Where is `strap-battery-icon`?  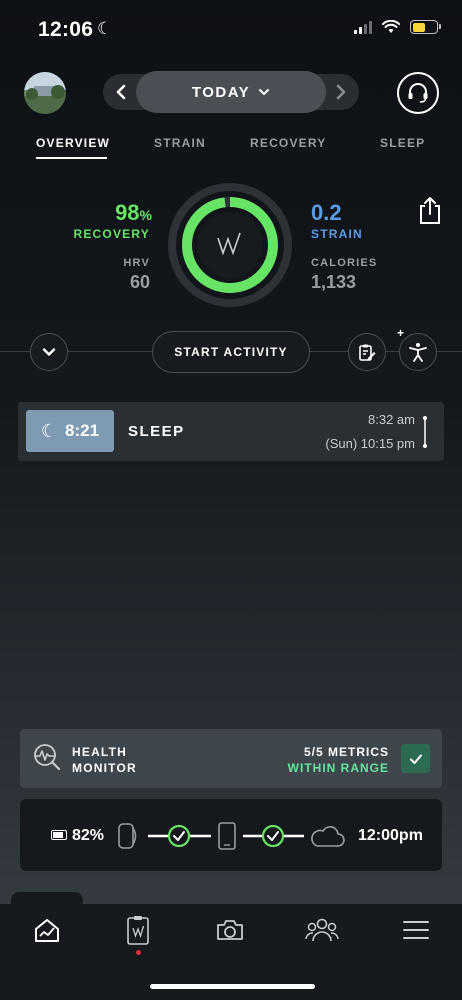
strap-battery-icon is located at coordinates (59, 835).